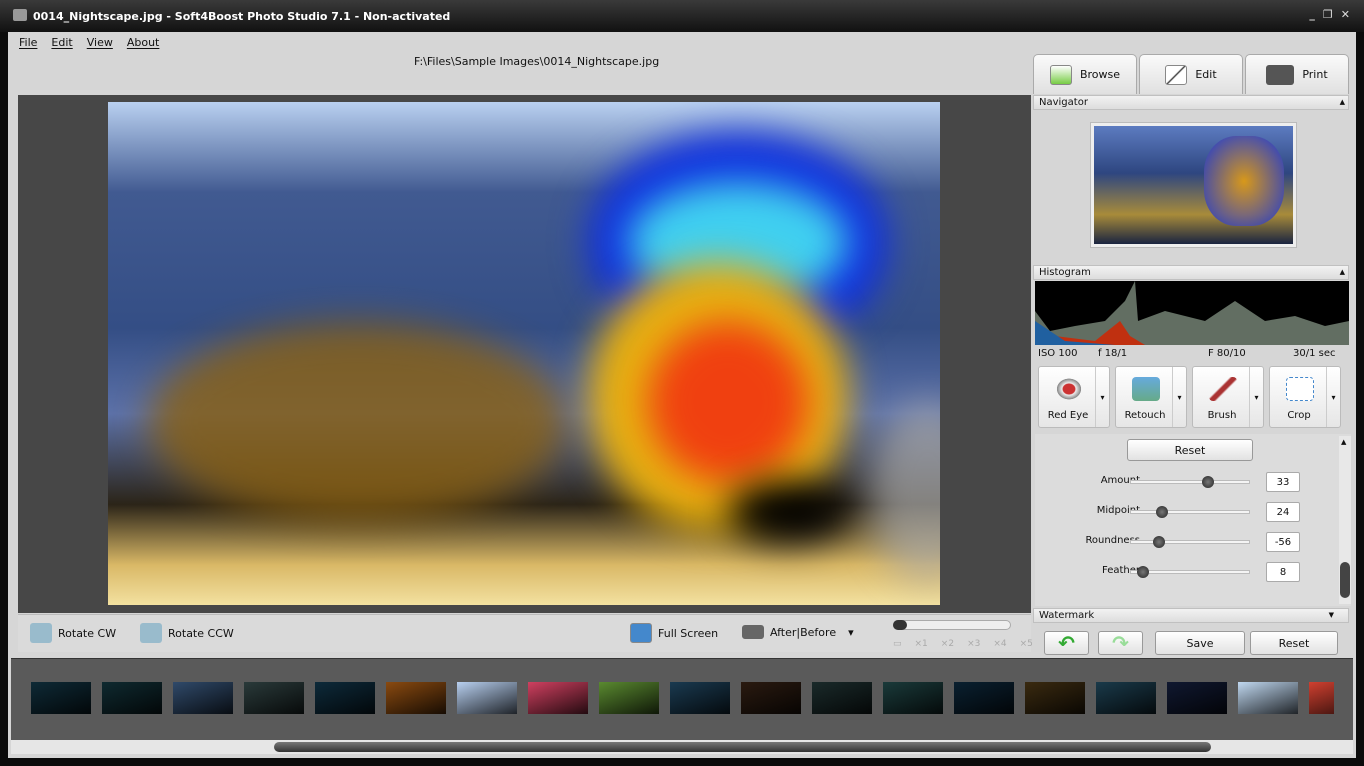  Describe the element at coordinates (1120, 643) in the screenshot. I see `redo-button: ↷` at that location.